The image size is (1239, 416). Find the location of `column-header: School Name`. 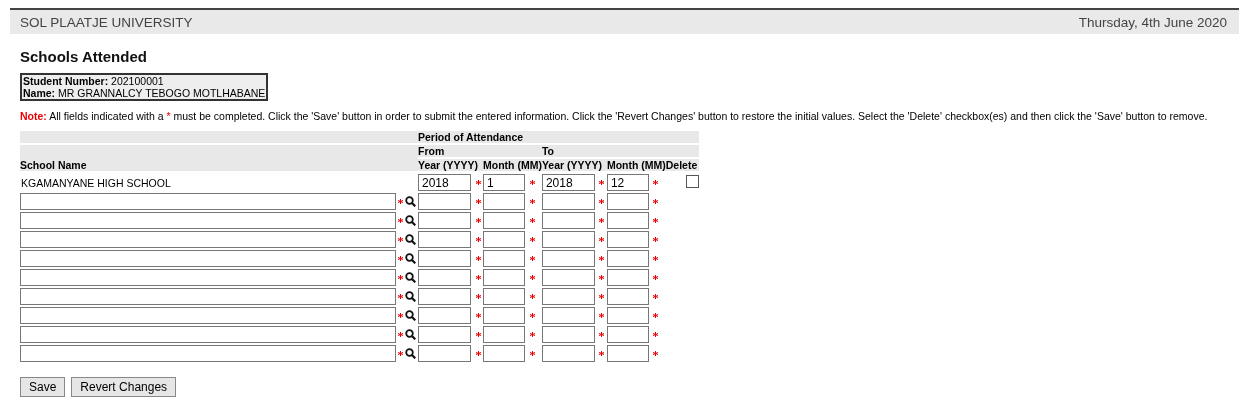

column-header: School Name is located at coordinates (53, 165).